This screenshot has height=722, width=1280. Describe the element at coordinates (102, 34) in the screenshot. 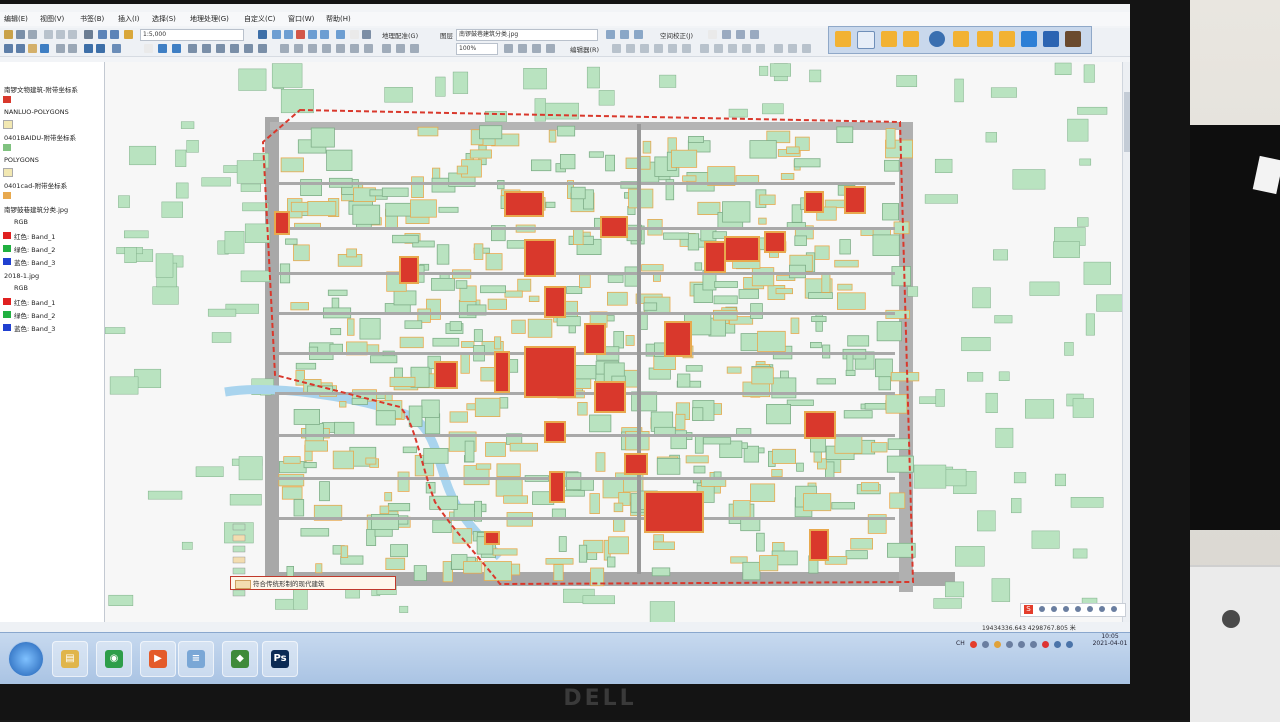

I see `undo-icon` at that location.